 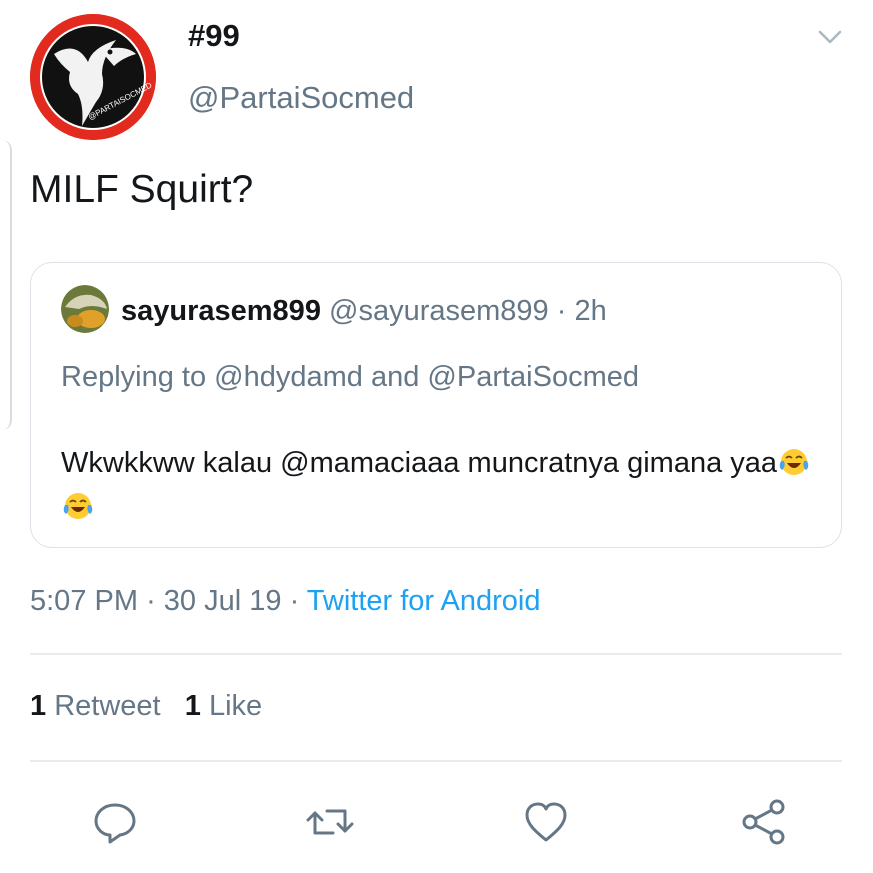 I want to click on retweet-count: 1, so click(x=38, y=706).